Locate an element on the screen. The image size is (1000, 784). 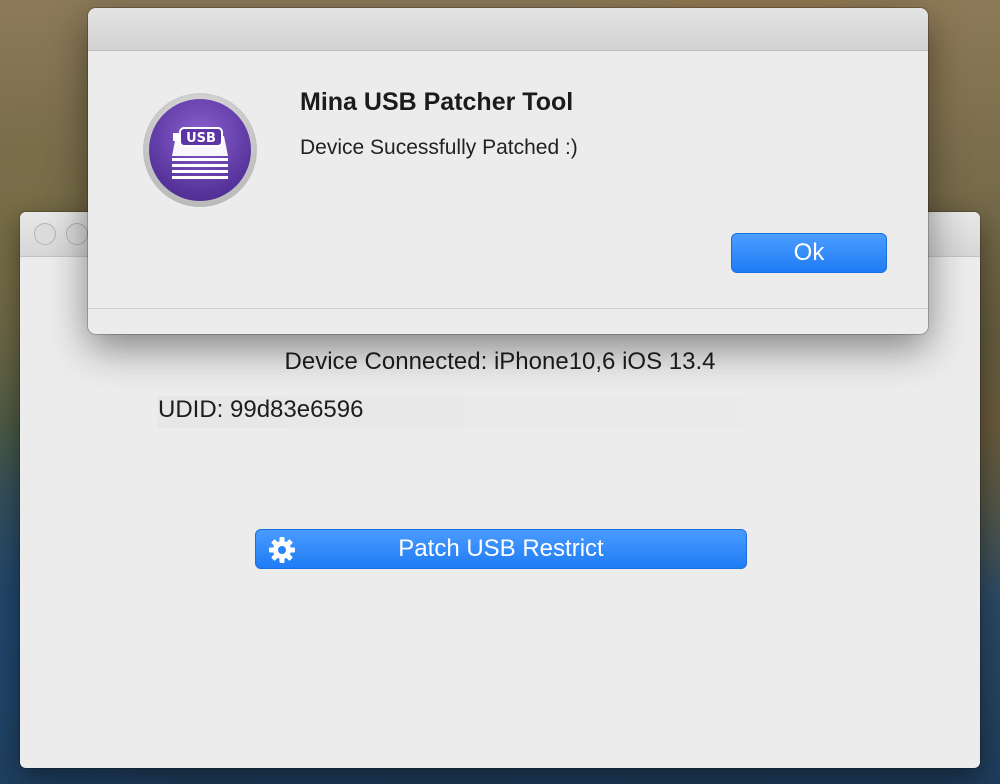
udid-label: UDID: 99d83e6596 is located at coordinates (548, 412).